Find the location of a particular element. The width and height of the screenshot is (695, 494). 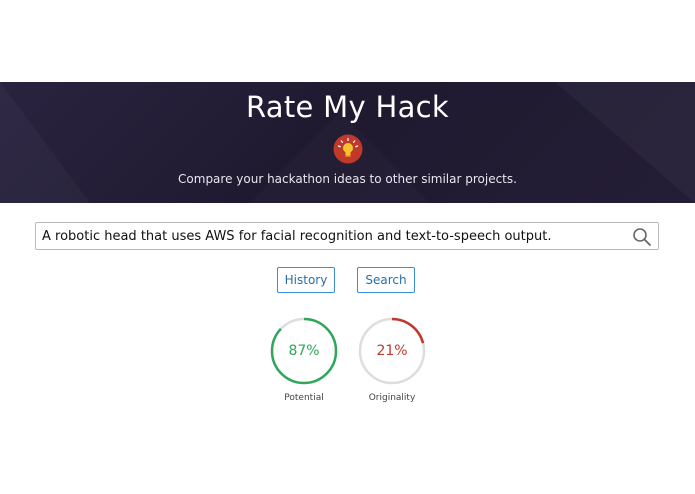

page-title: Rate My Hack is located at coordinates (347, 107).